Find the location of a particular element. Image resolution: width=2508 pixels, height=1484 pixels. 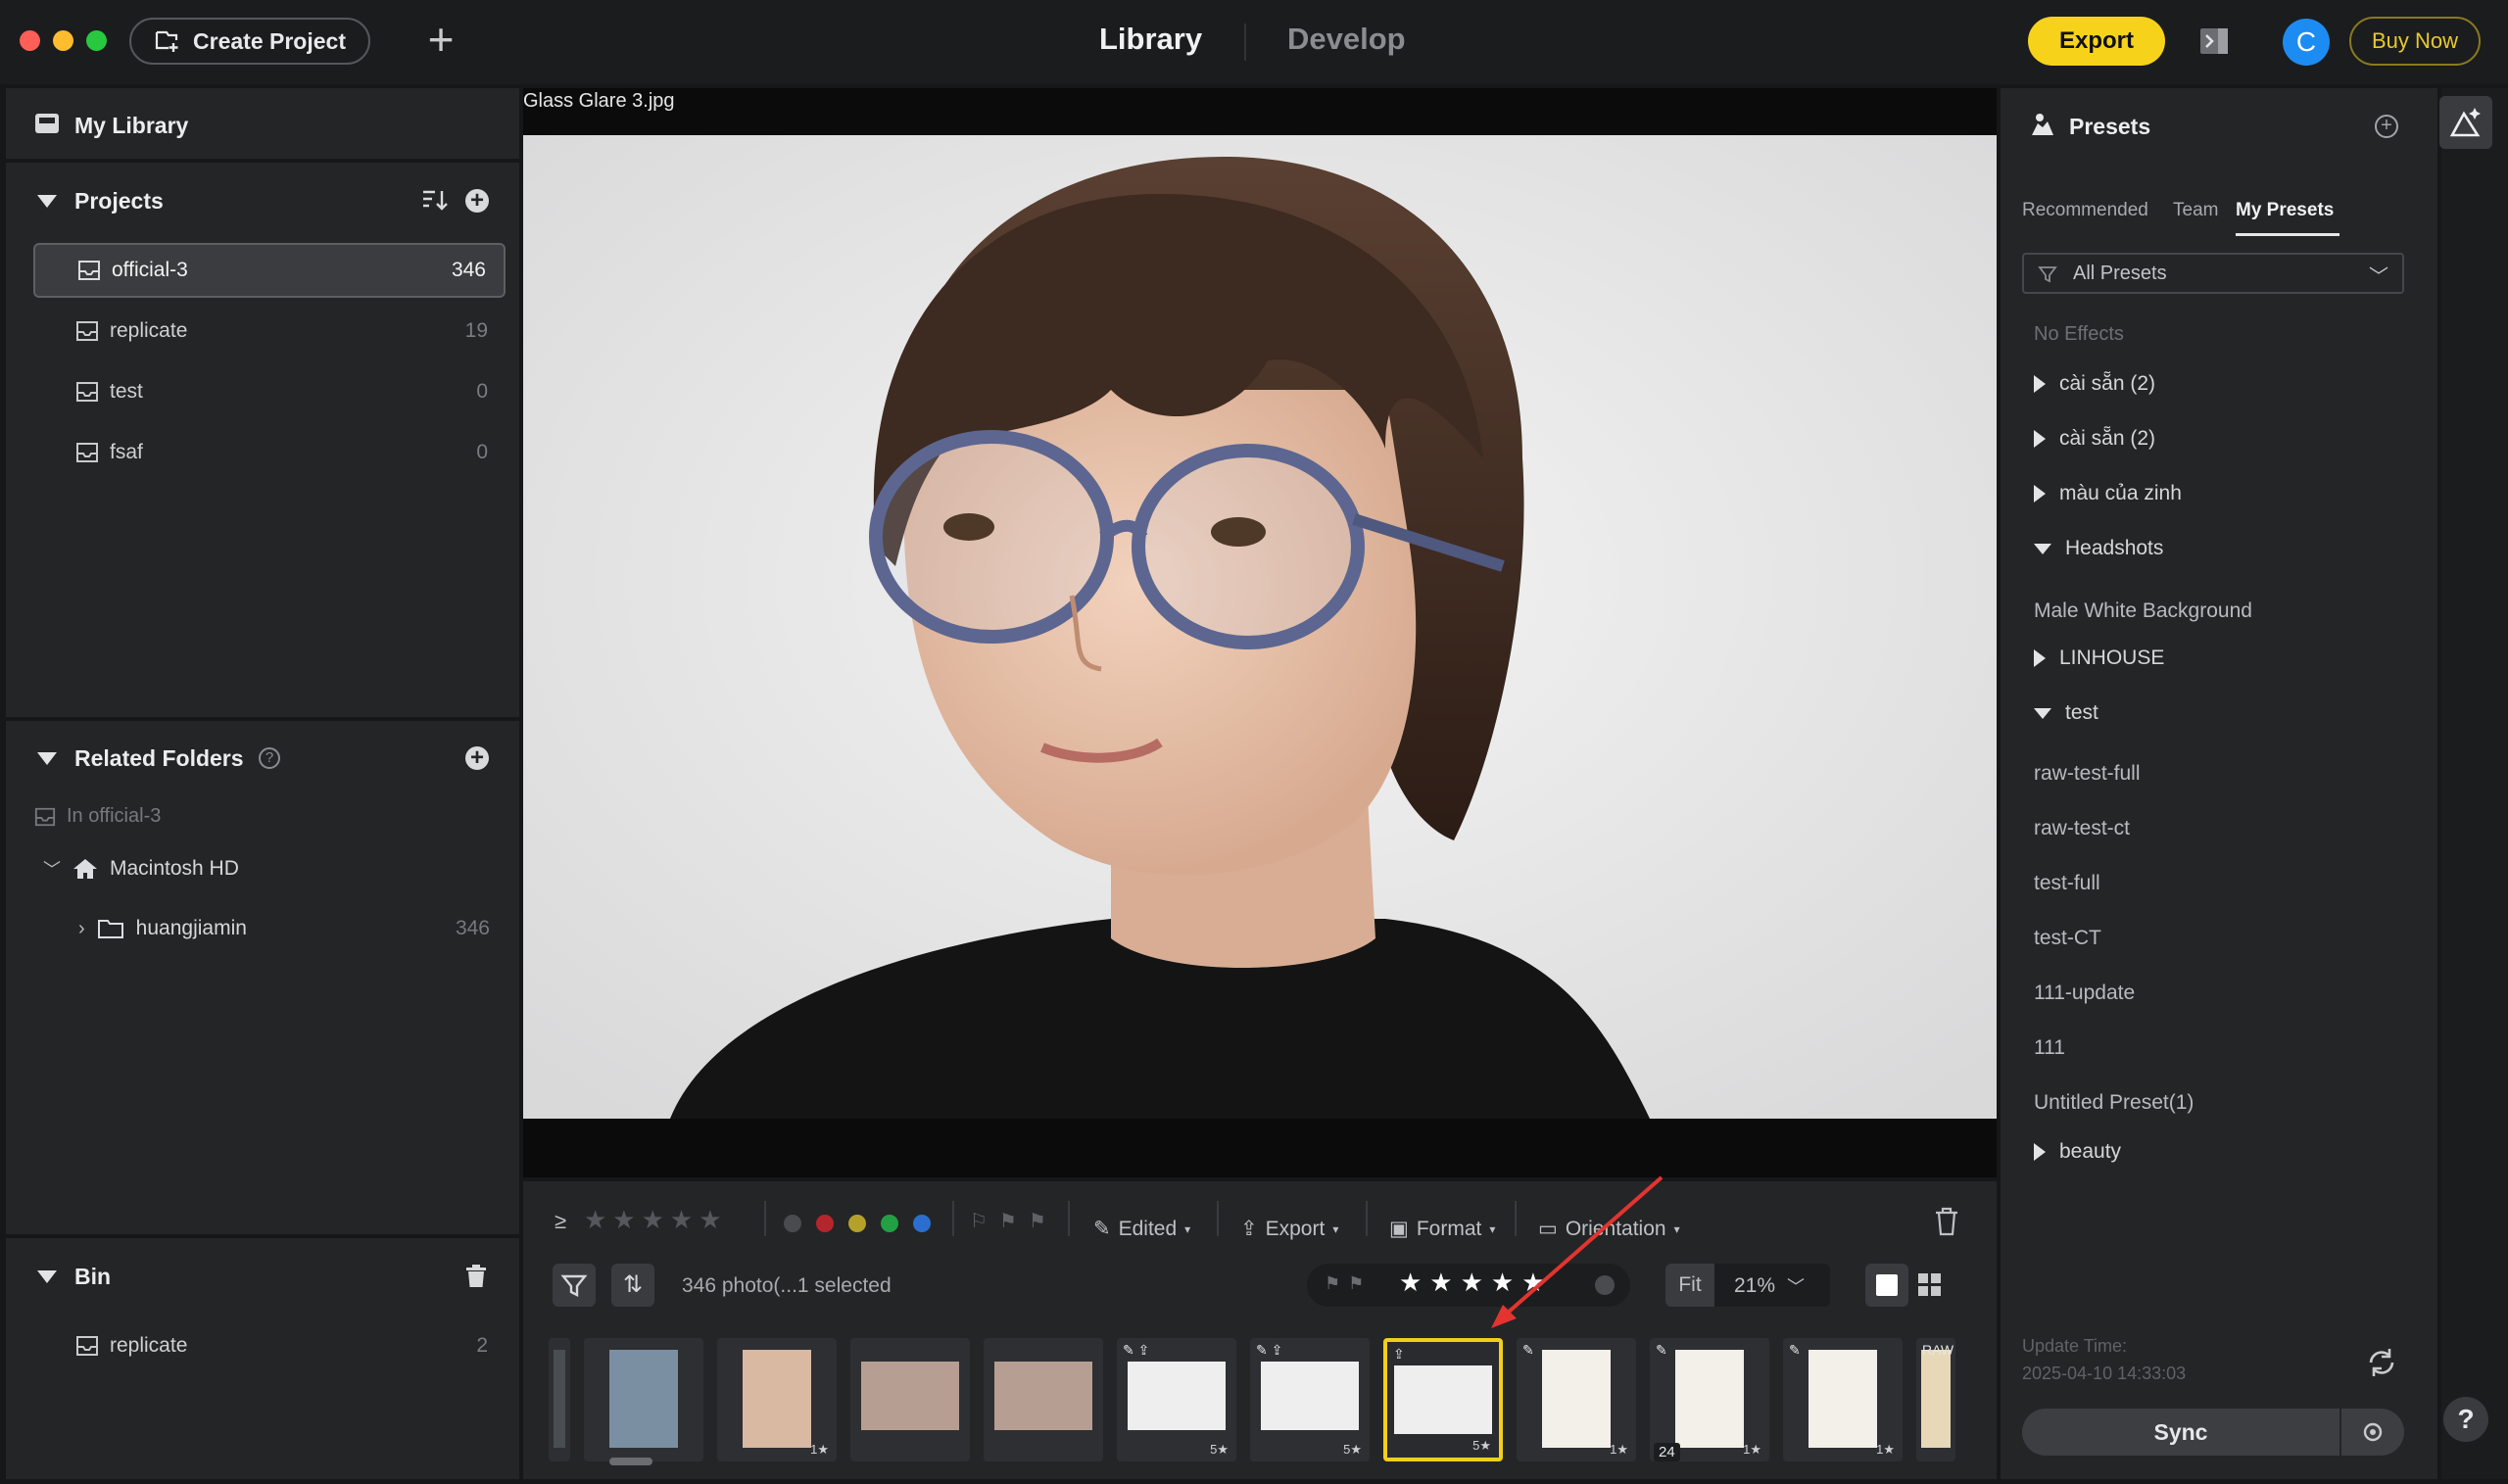

presets-tool-button is located at coordinates (2465, 122).